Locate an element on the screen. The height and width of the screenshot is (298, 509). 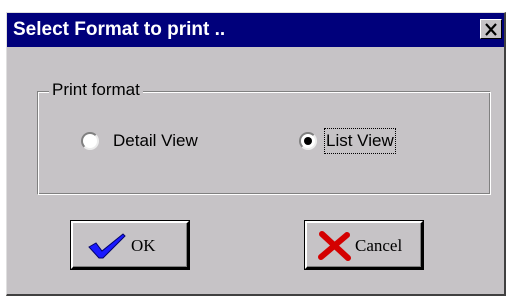
cancel-button: Cancel is located at coordinates (364, 245).